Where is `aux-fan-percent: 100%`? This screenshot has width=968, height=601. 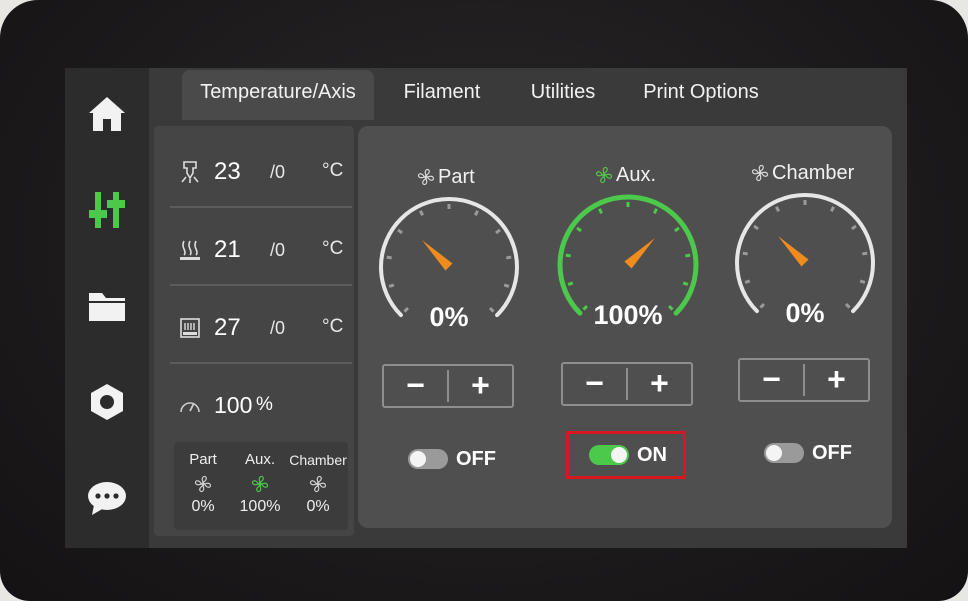
aux-fan-percent: 100% is located at coordinates (628, 315).